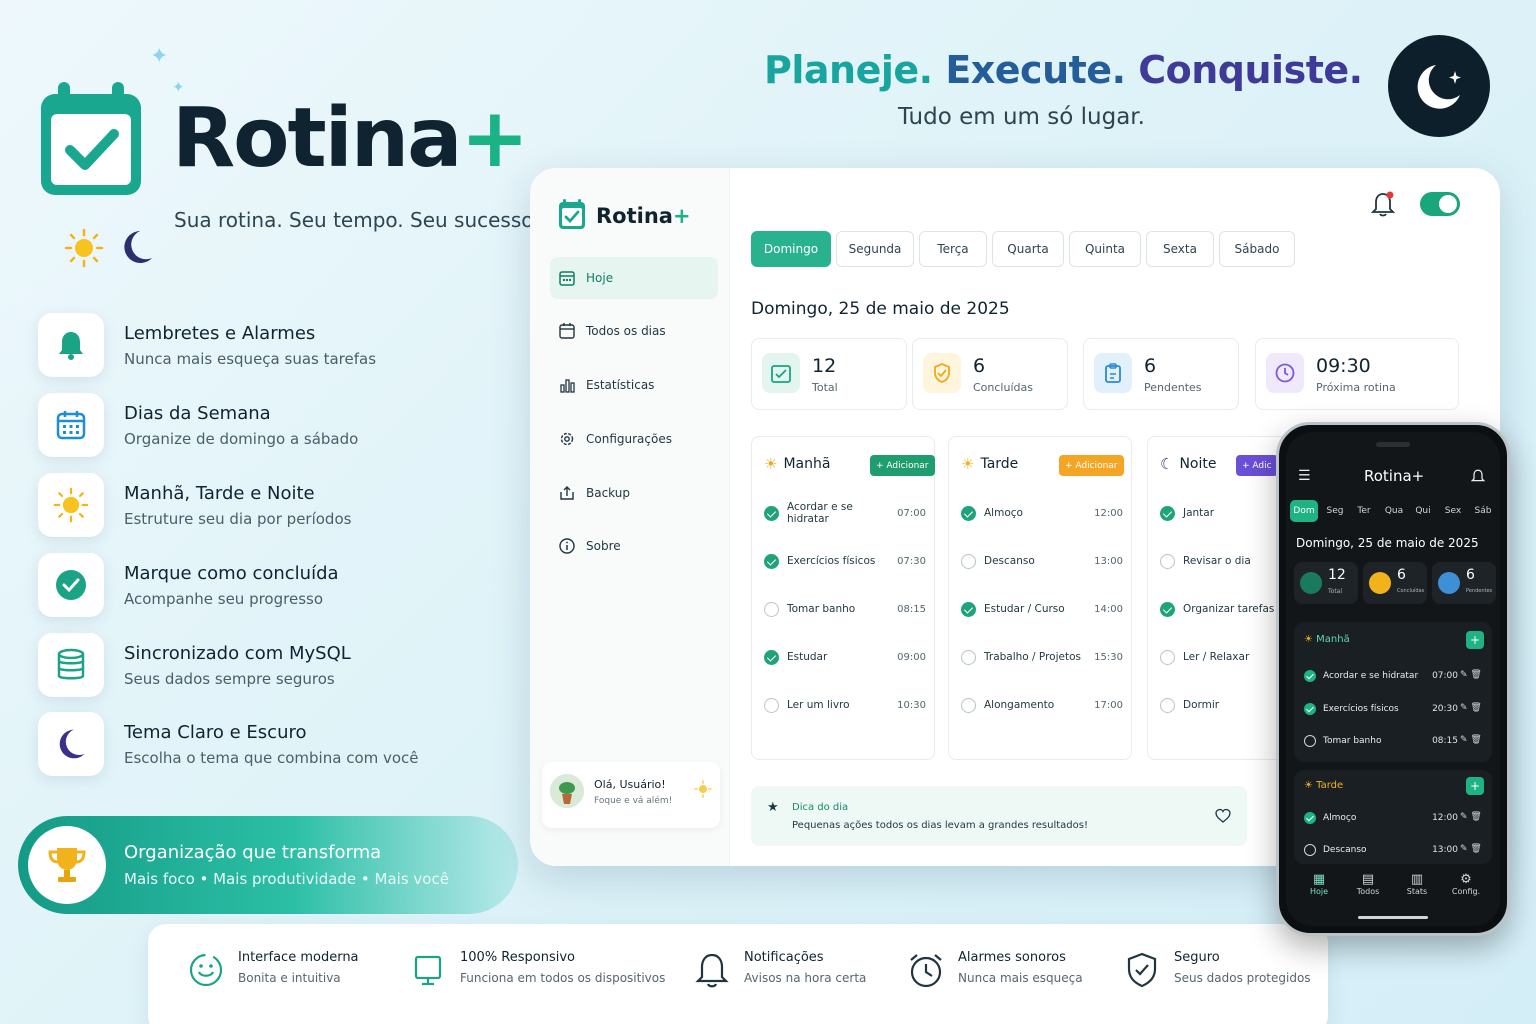 The image size is (1536, 1024). What do you see at coordinates (1335, 511) in the screenshot?
I see `phone-tab-seg: Seg` at bounding box center [1335, 511].